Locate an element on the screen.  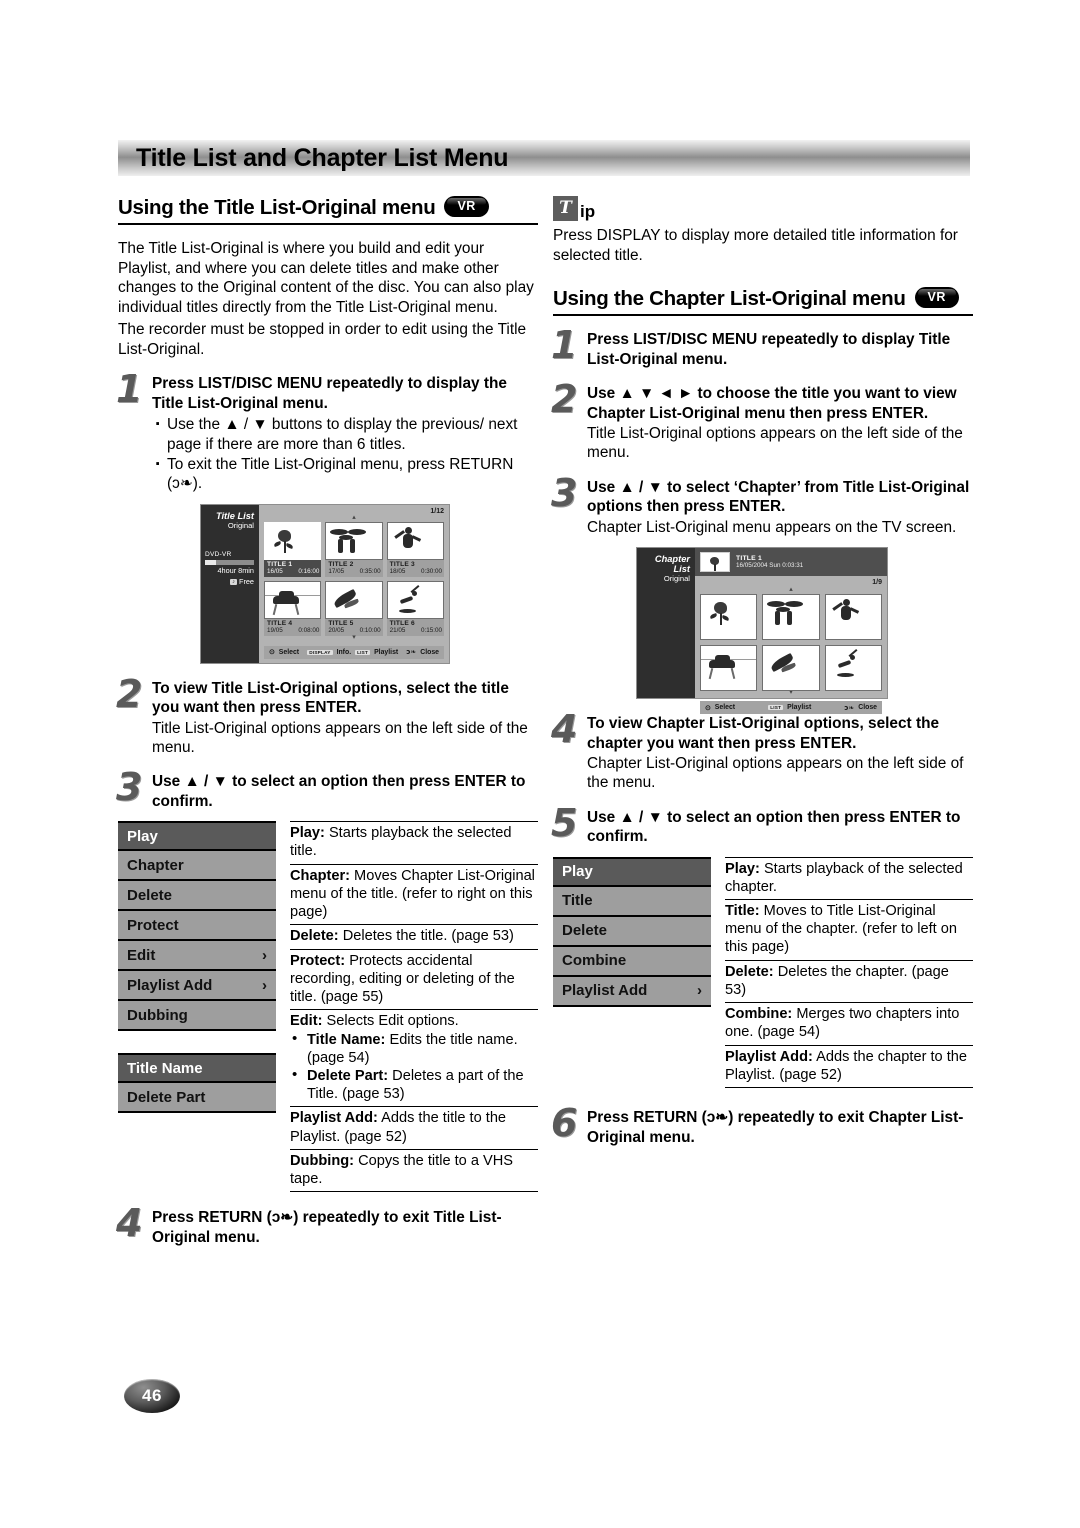
title-cell: TITLE 5 20/05 0:10:00 is located at coordinates (354, 609).